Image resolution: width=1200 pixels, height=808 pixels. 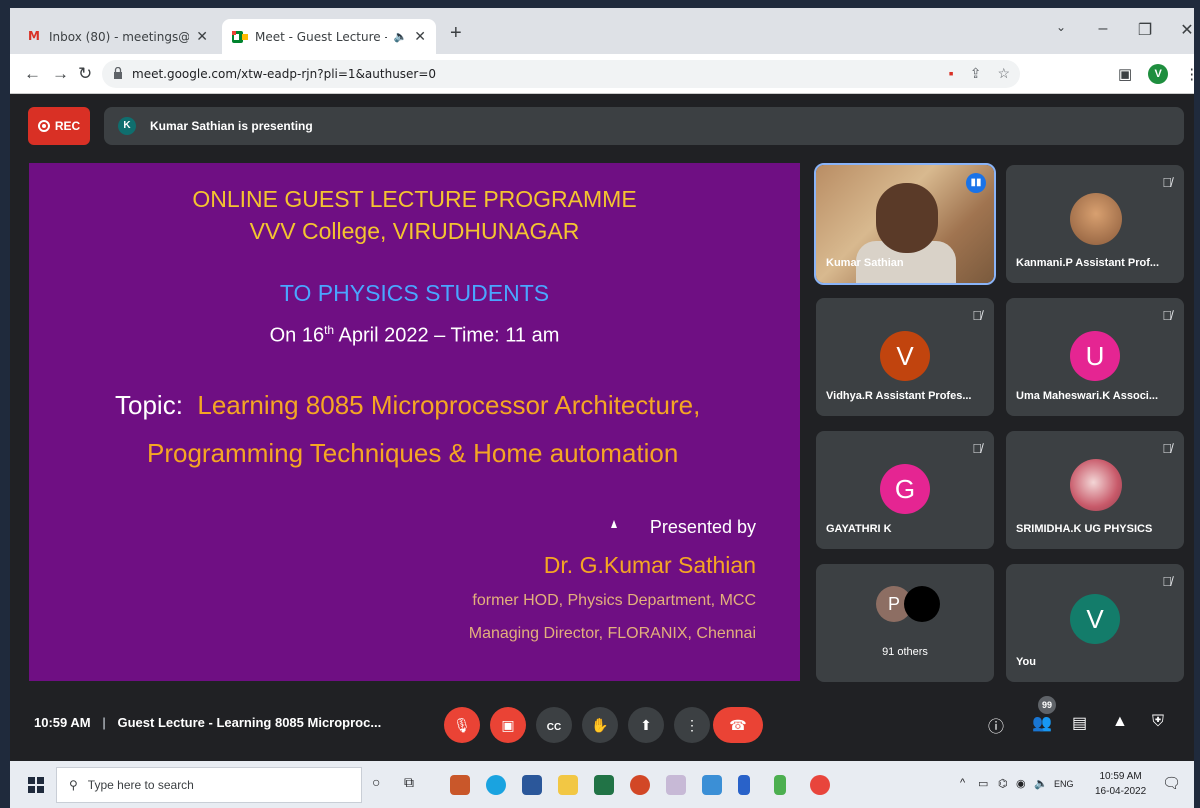 I want to click on presenting-text: Kumar Sathian is presenting, so click(x=231, y=126).